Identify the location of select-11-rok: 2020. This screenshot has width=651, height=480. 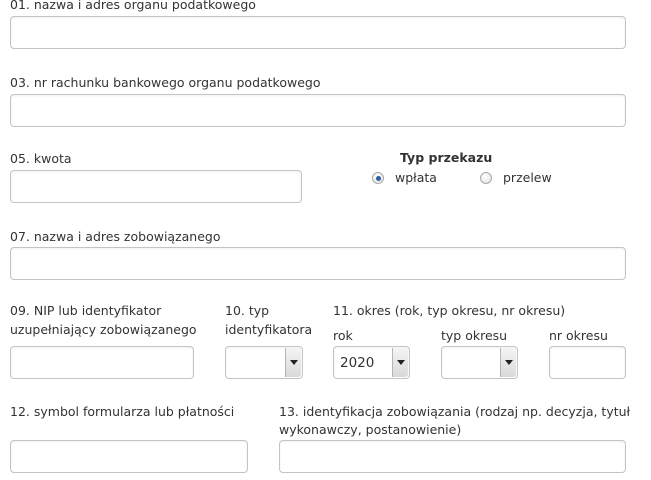
(371, 362).